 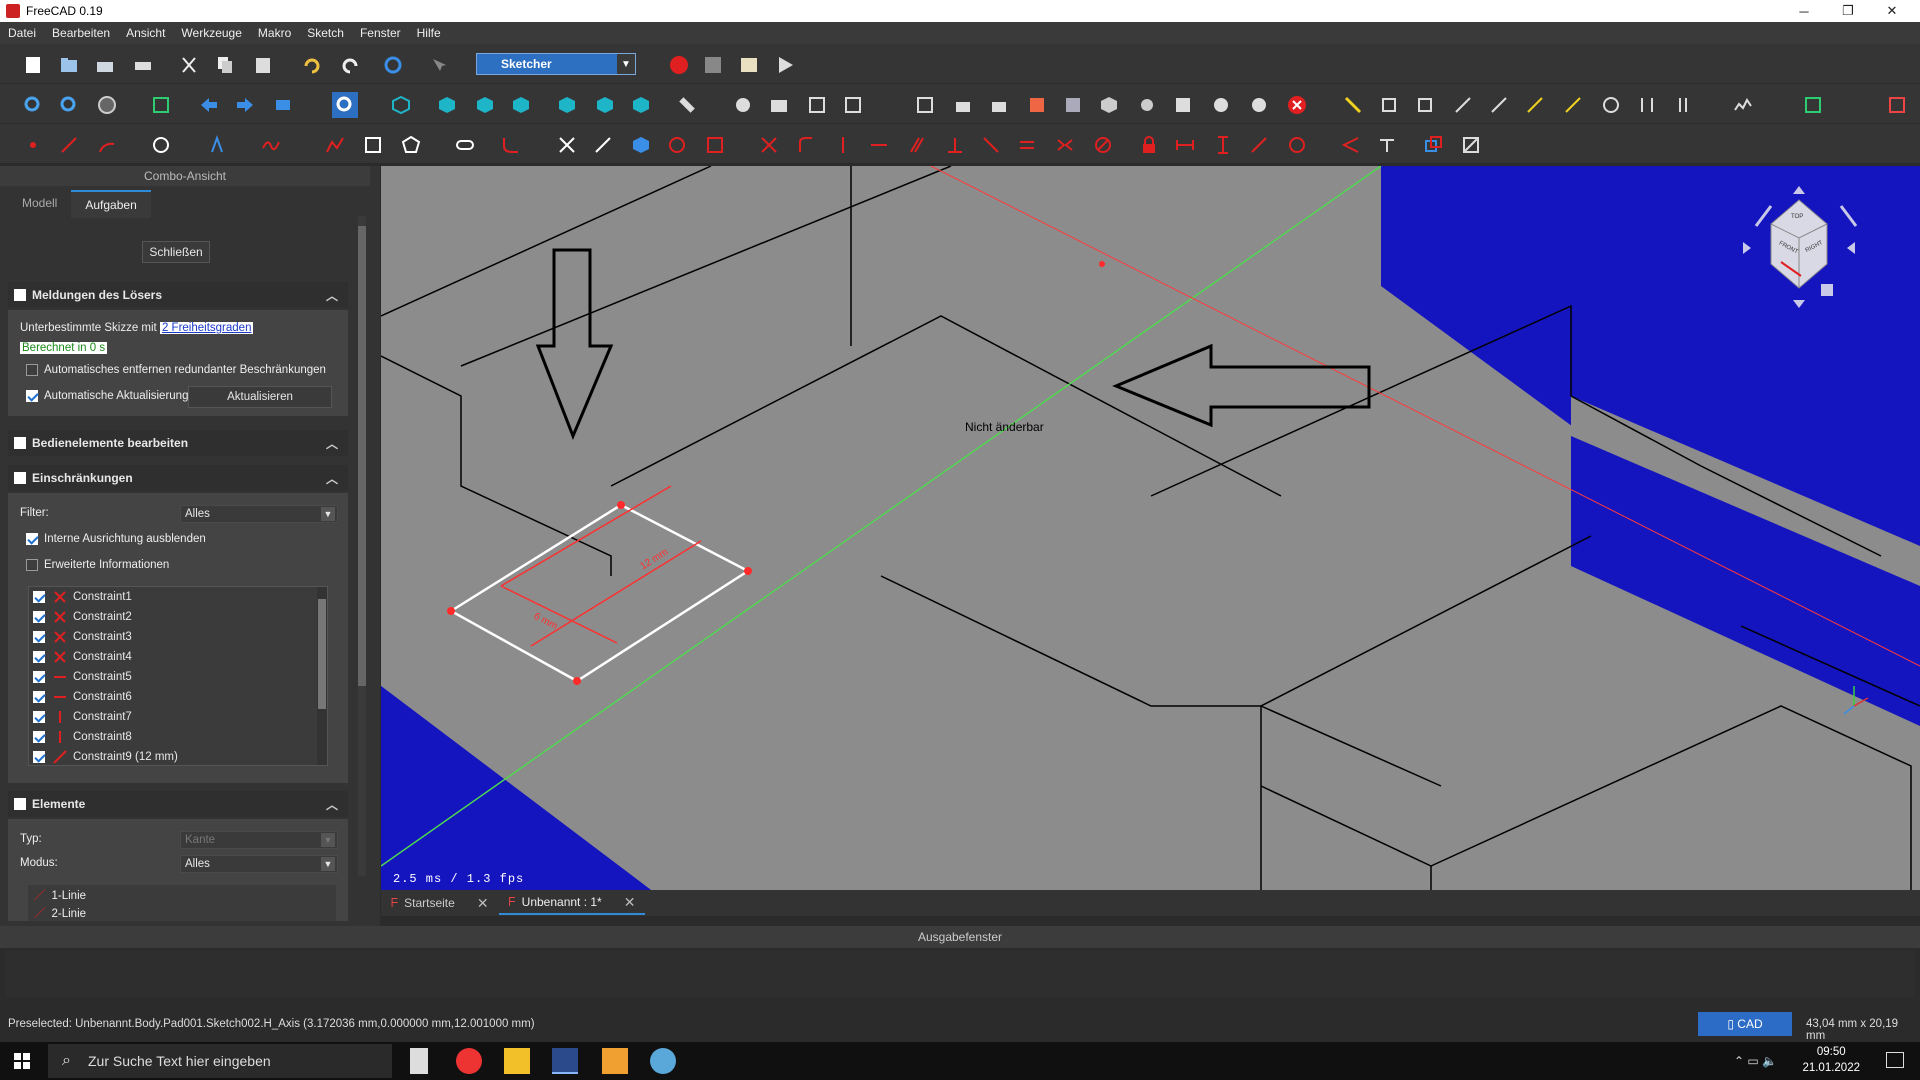 What do you see at coordinates (206, 328) in the screenshot?
I see `dof-link: 2 Freiheitsgraden` at bounding box center [206, 328].